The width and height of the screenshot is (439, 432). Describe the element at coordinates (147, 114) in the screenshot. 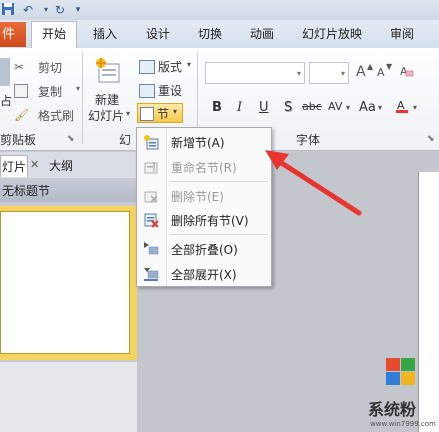

I see `section-icon` at that location.